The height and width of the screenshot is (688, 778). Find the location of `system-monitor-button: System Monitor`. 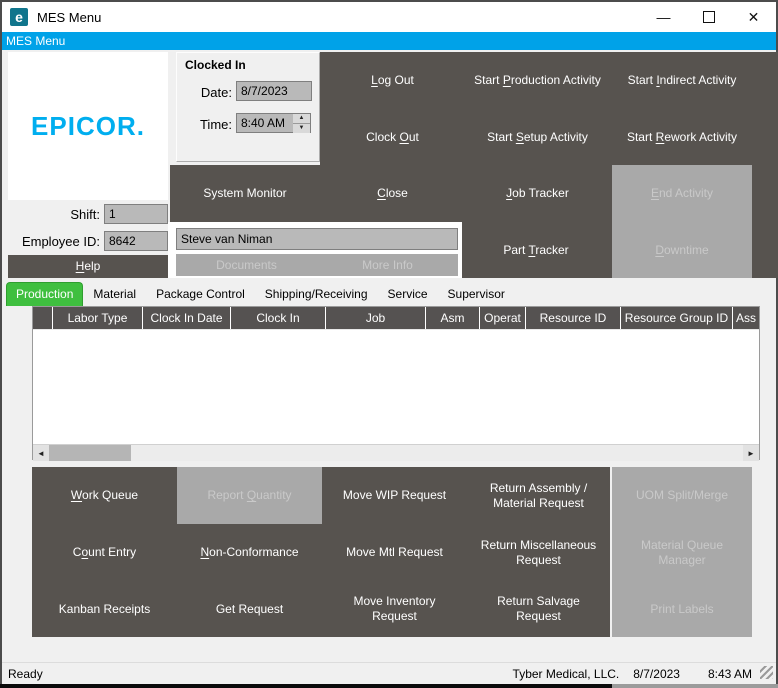

system-monitor-button: System Monitor is located at coordinates (245, 193).